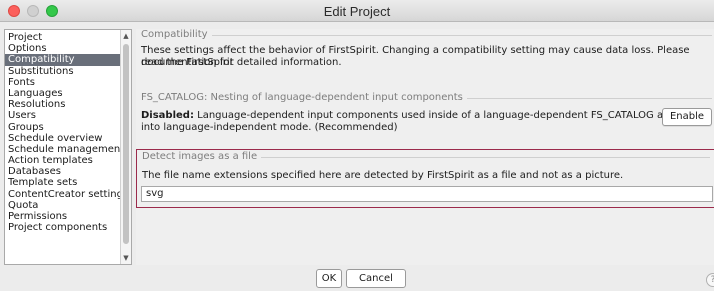 The height and width of the screenshot is (291, 714). I want to click on sidebar-item-project-components: Project components, so click(63, 227).